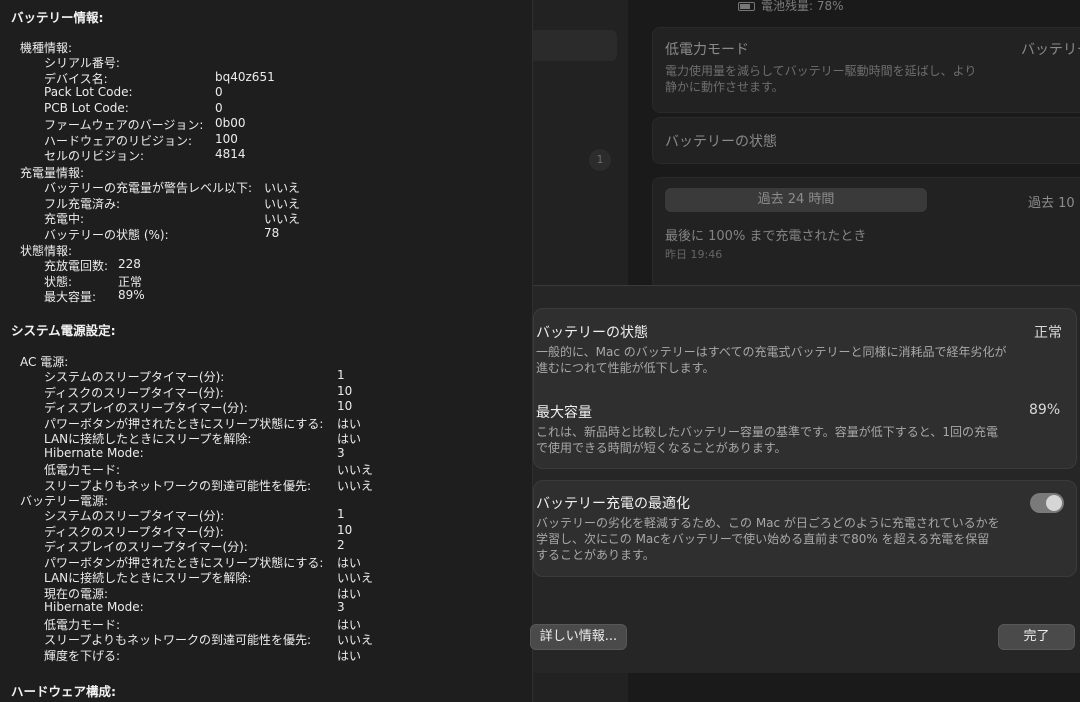 This screenshot has width=1080, height=702. I want to click on info-row: LANに接続したときにスリープを解除: はい, so click(284, 438).